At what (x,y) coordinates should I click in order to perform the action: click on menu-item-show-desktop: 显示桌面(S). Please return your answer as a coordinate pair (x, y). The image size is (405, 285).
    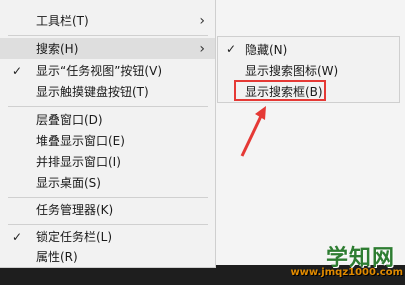
    Looking at the image, I should click on (107, 182).